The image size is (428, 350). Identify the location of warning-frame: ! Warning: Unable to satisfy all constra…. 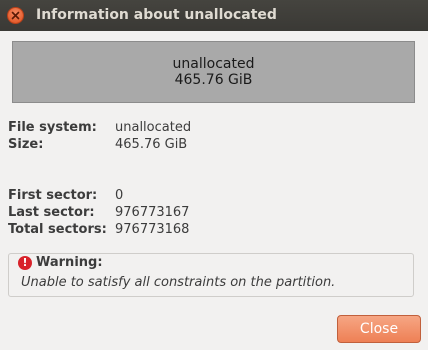
(211, 275).